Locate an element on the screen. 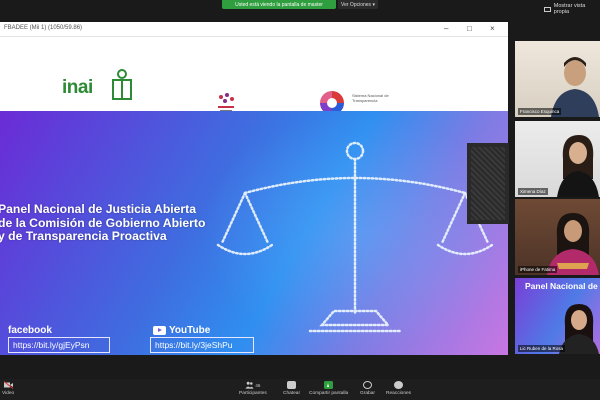 This screenshot has width=600, height=400. participants-count: 46 is located at coordinates (258, 385).